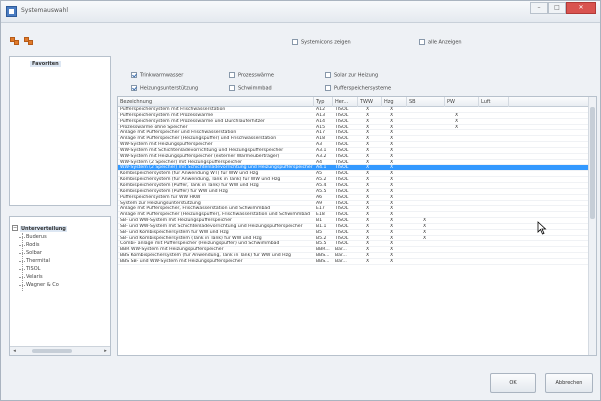  Describe the element at coordinates (30, 253) in the screenshot. I see `tree-item: Solbar` at that location.